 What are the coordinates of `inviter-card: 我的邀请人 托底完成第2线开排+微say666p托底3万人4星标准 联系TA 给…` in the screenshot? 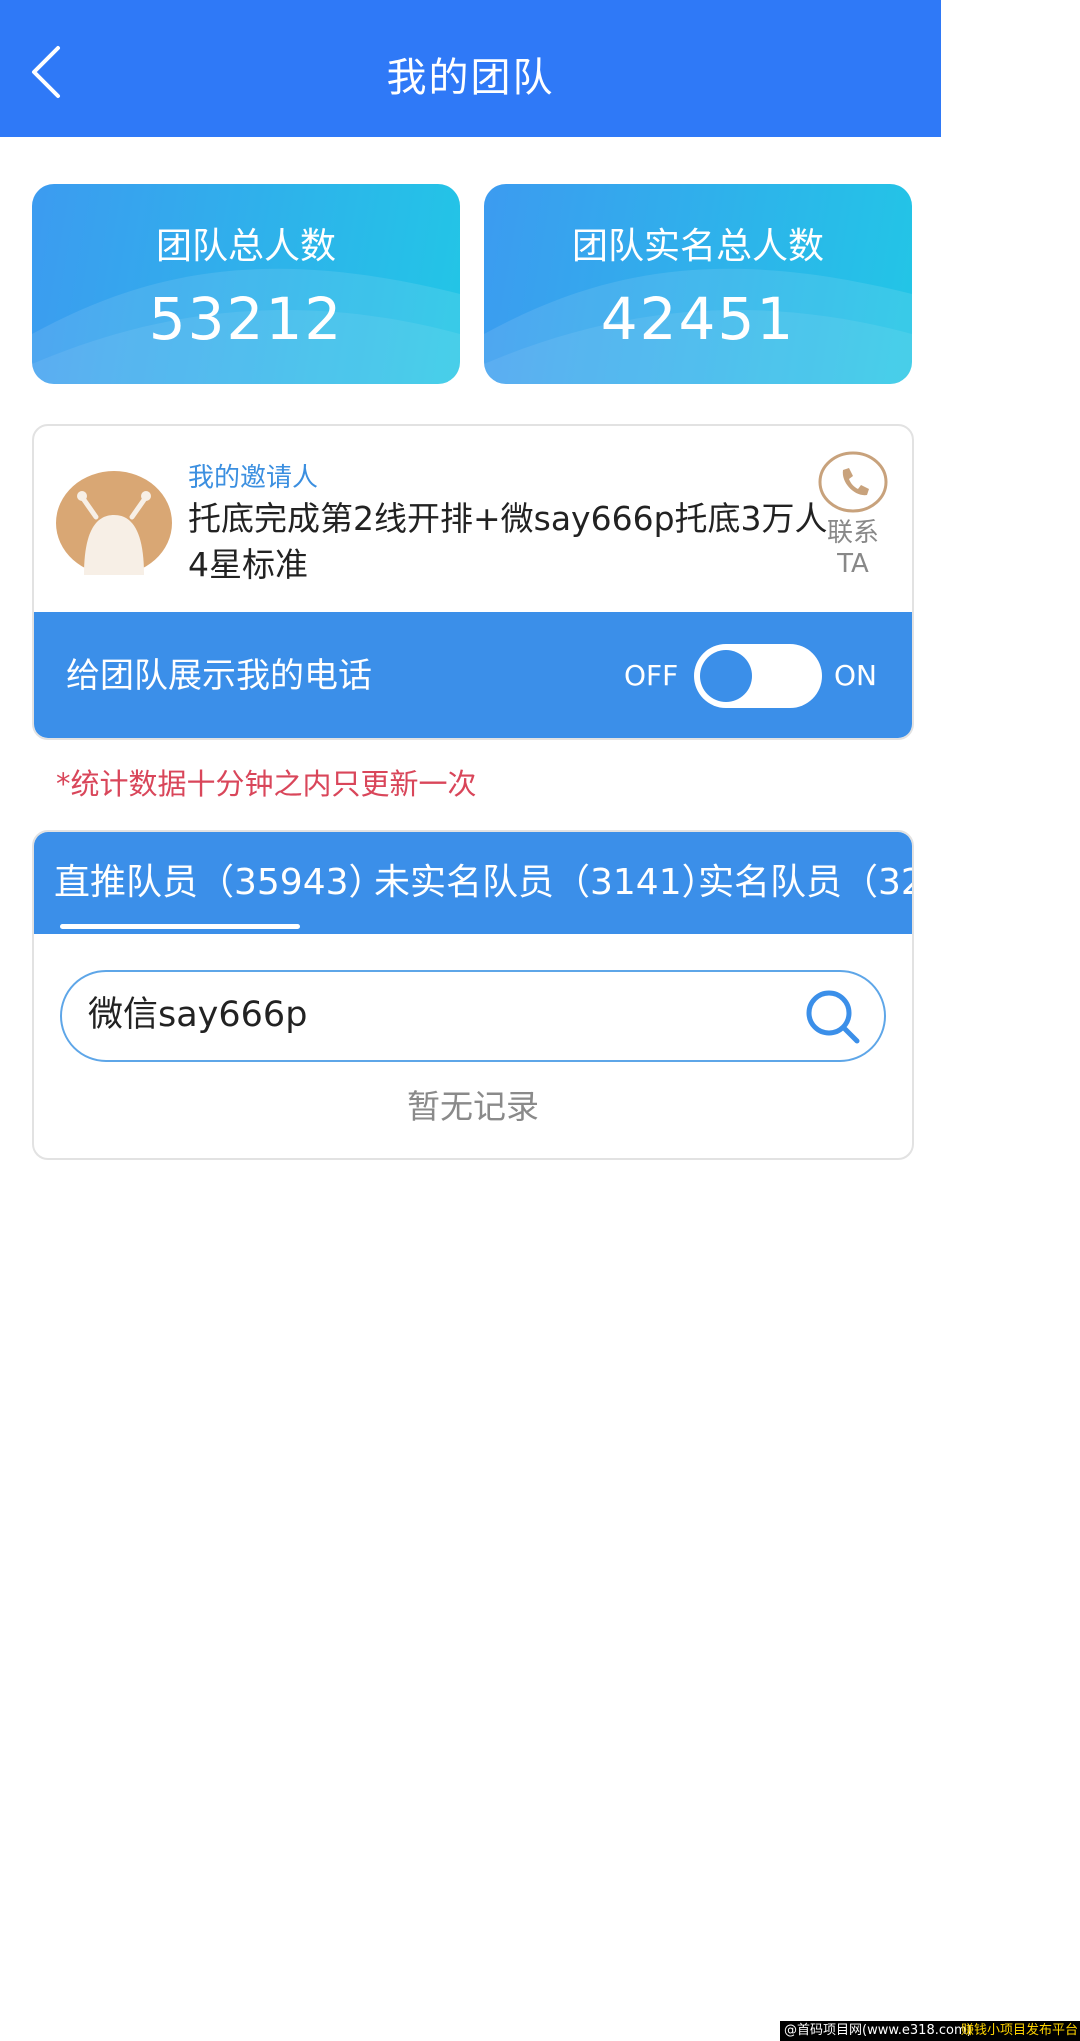 It's located at (473, 582).